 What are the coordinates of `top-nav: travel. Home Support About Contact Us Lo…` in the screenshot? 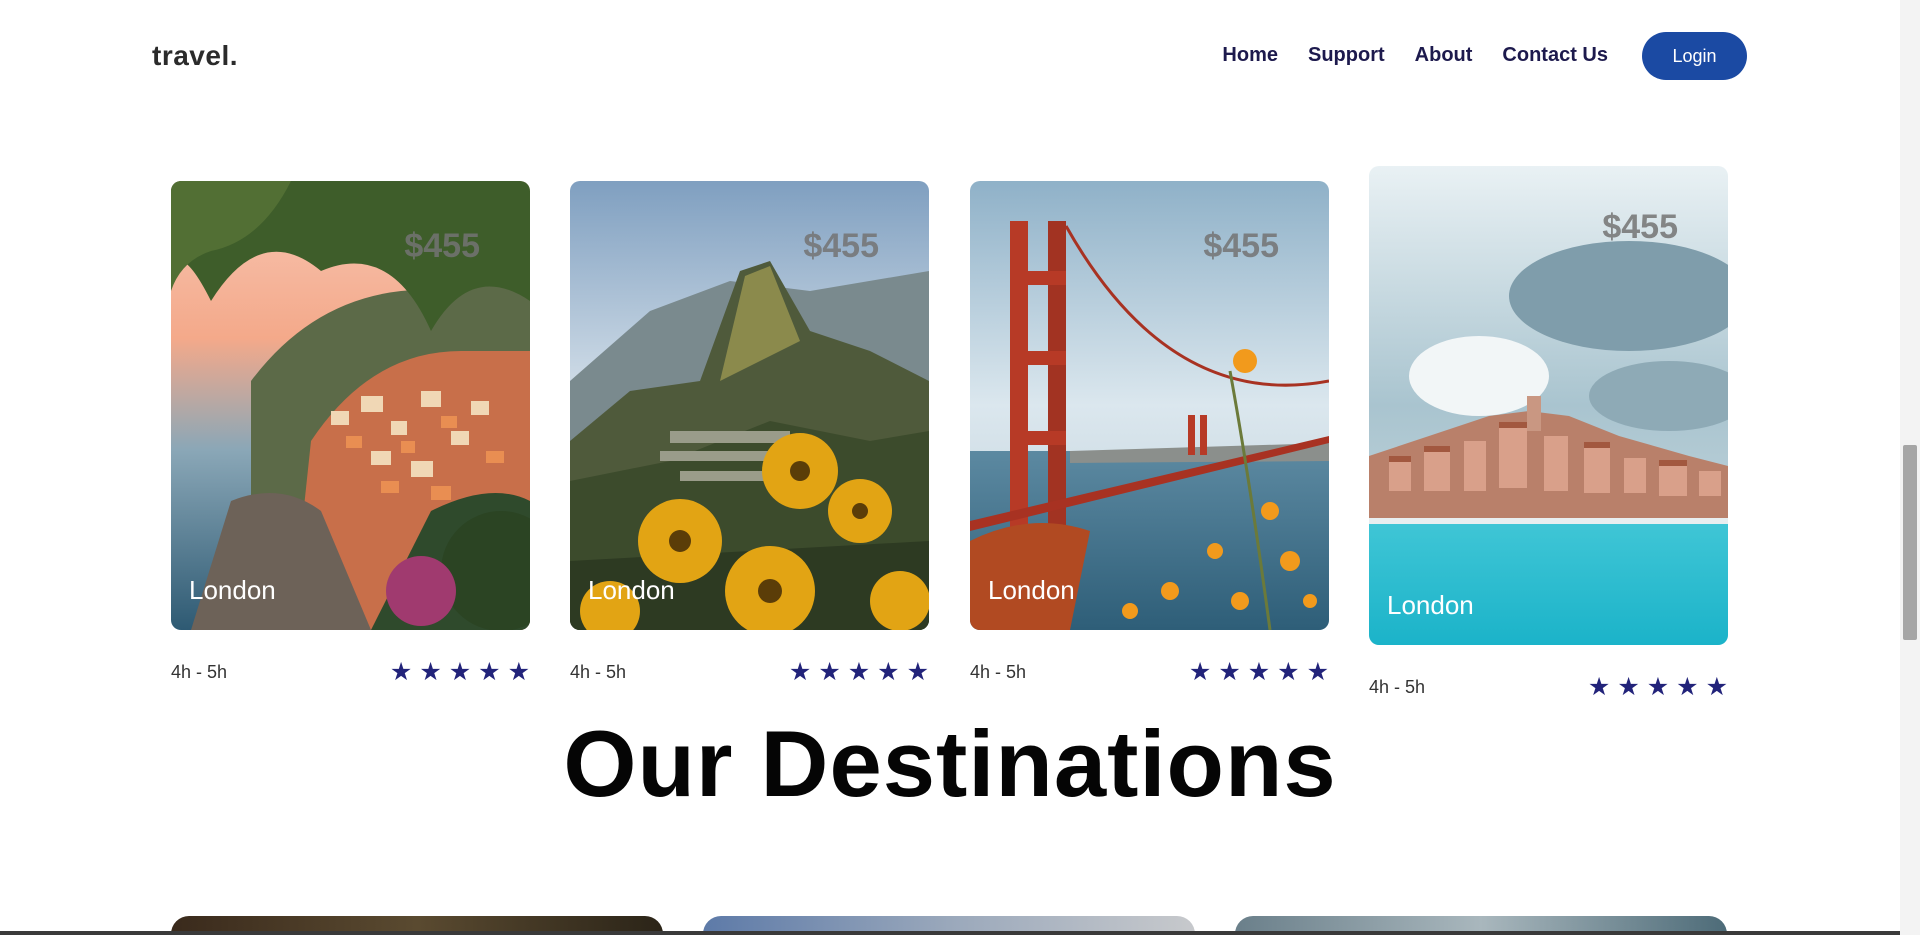 It's located at (950, 55).